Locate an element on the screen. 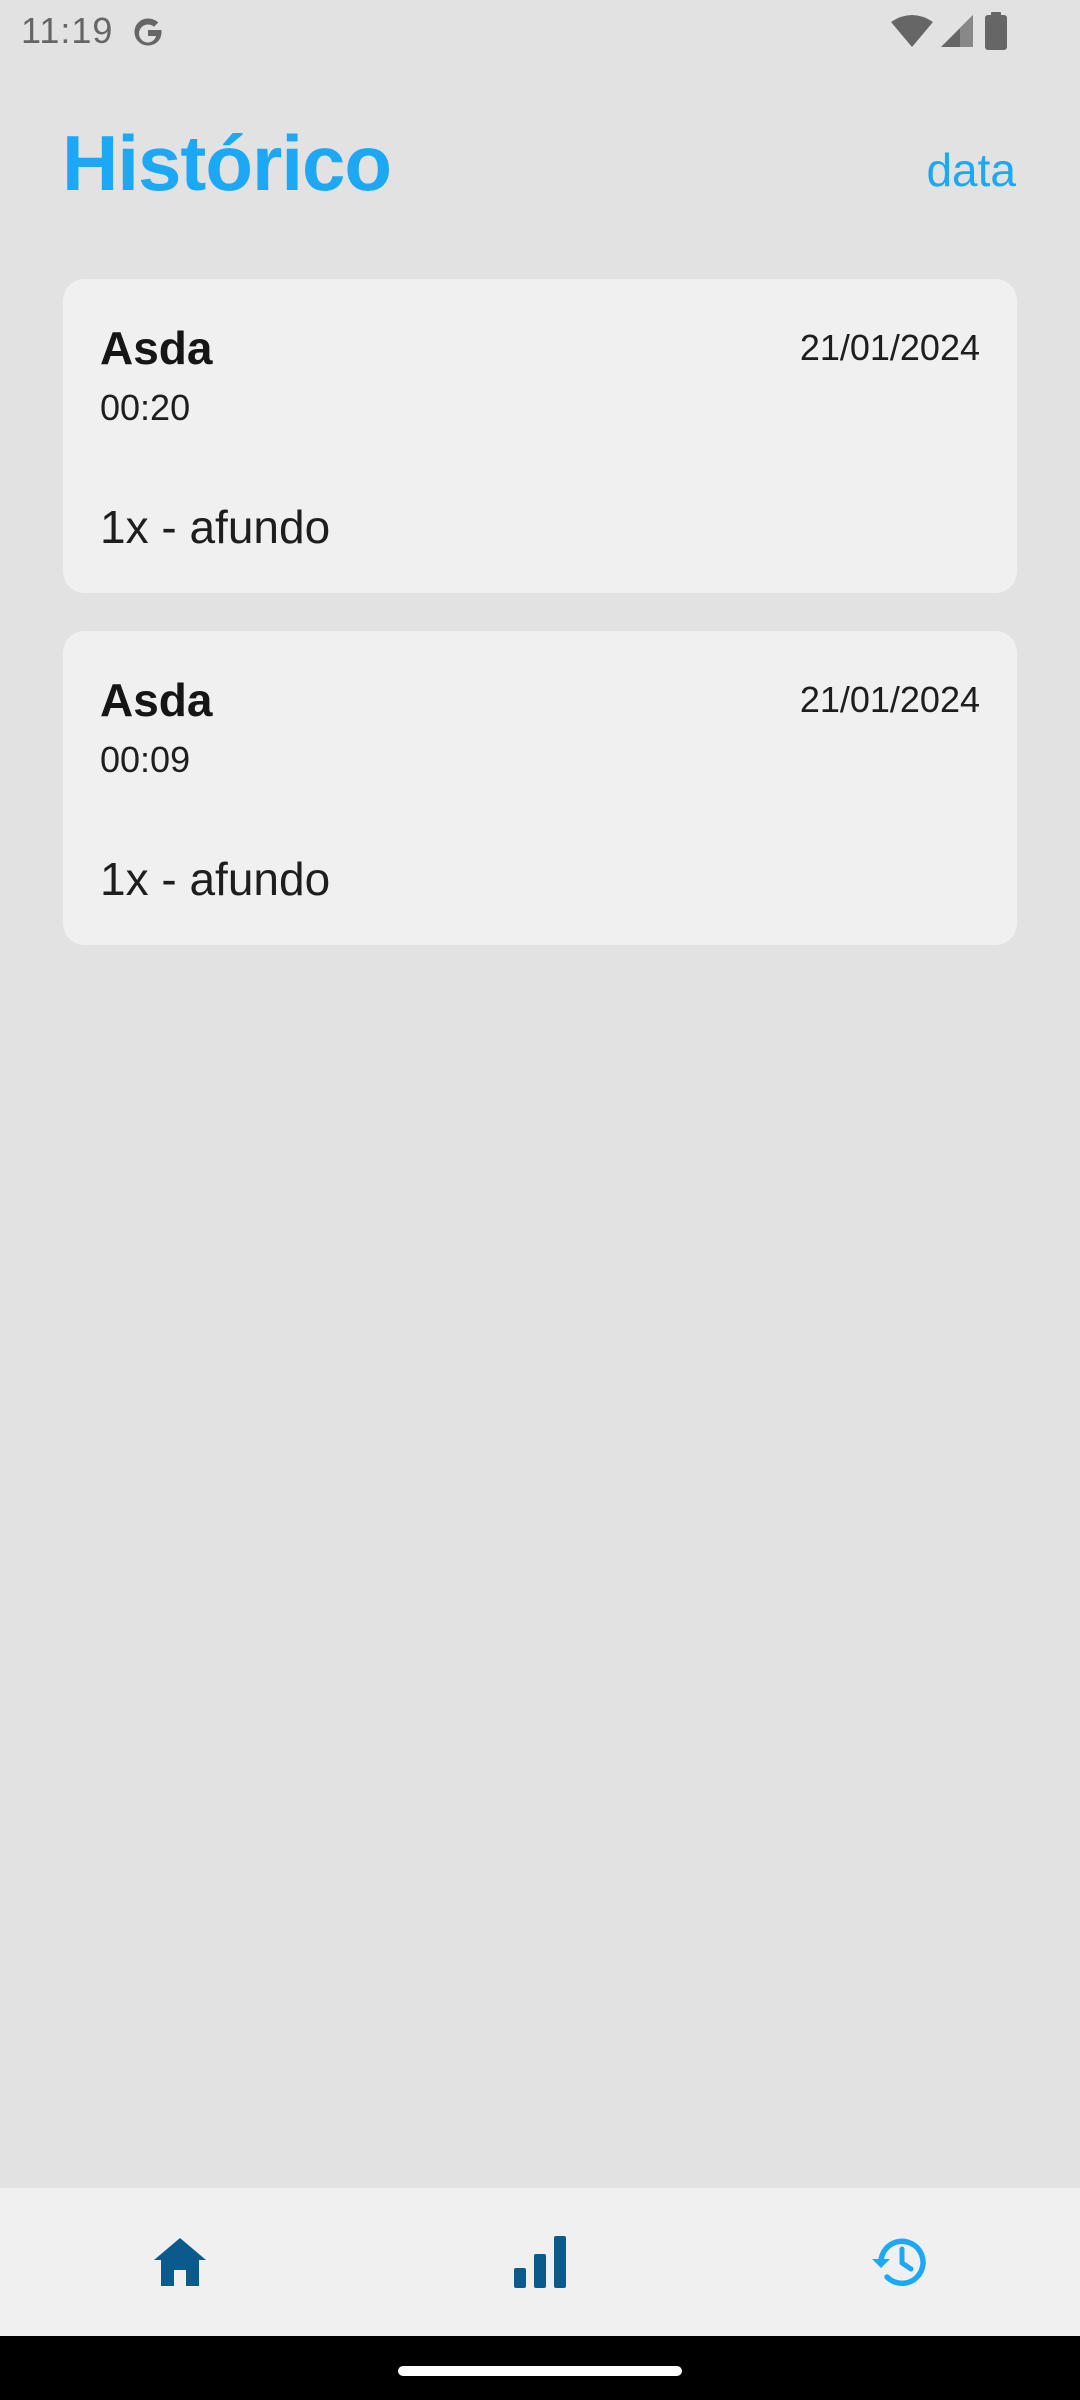  history-icon is located at coordinates (899, 2262).